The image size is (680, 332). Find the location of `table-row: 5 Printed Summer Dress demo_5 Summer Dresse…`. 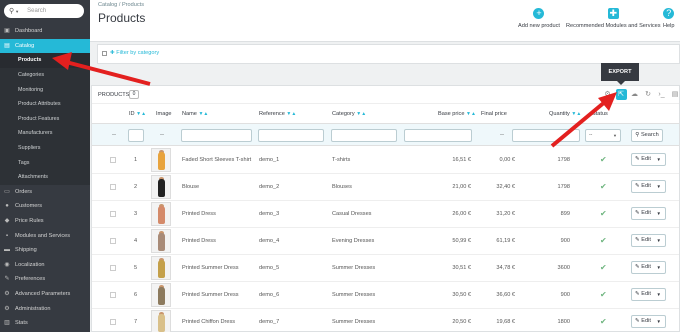

table-row: 5 Printed Summer Dress demo_5 Summer Dresse… is located at coordinates (385, 268).